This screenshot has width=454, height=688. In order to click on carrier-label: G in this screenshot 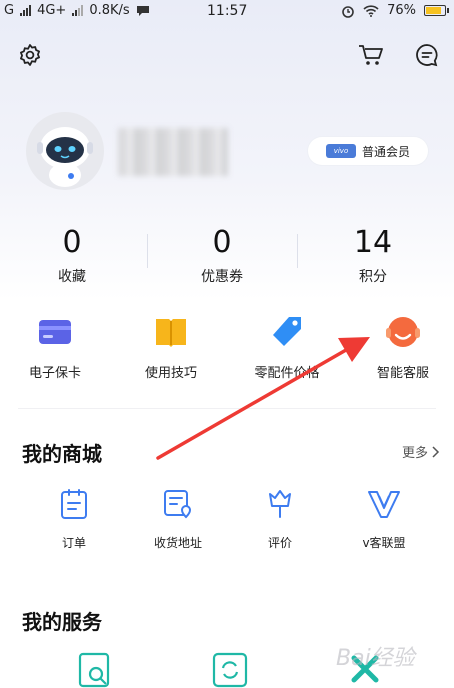, I will do `click(9, 10)`.